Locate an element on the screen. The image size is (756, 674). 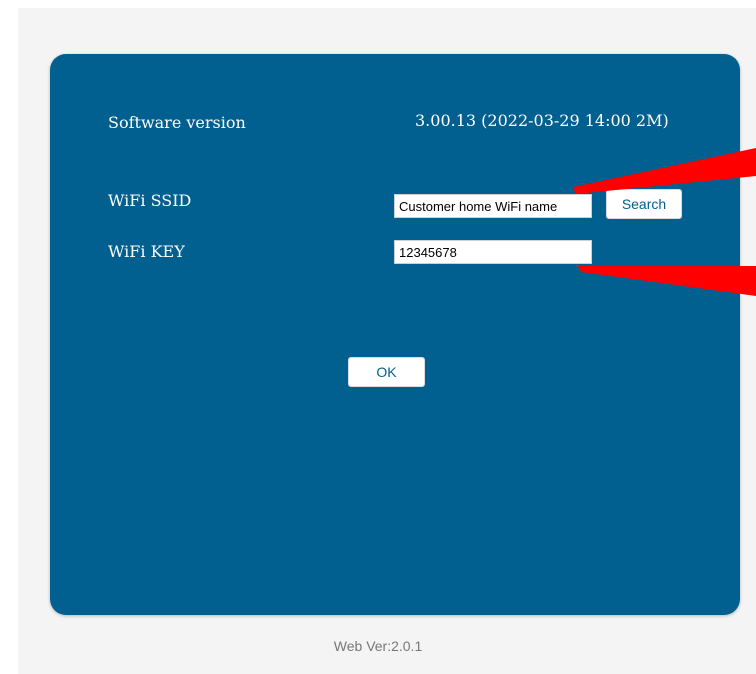
search-button: Search is located at coordinates (644, 204).